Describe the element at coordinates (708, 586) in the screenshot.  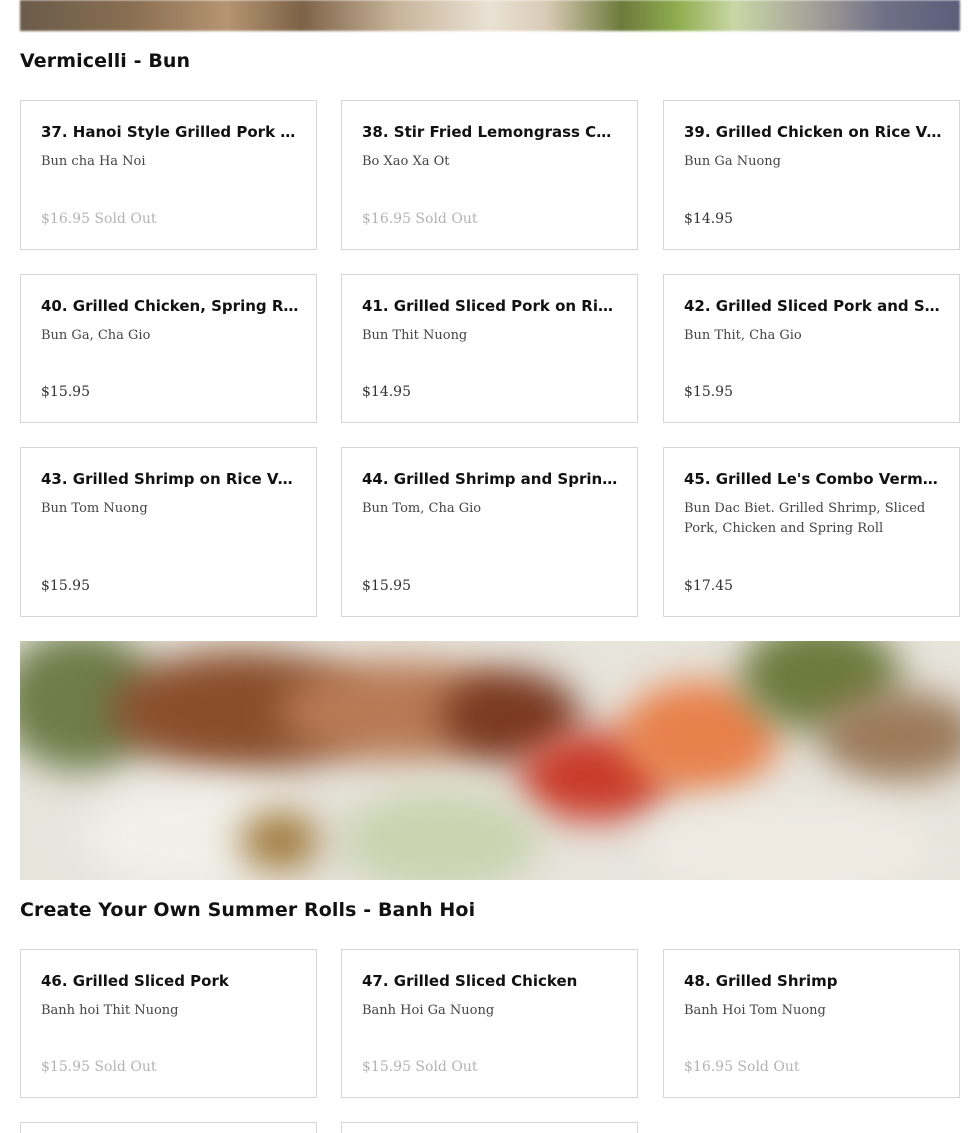
I see `menu-item-price: $17.45` at that location.